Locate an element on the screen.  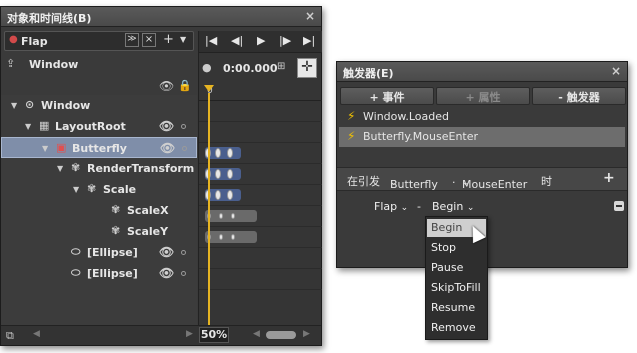
remove-action-icon is located at coordinates (619, 206).